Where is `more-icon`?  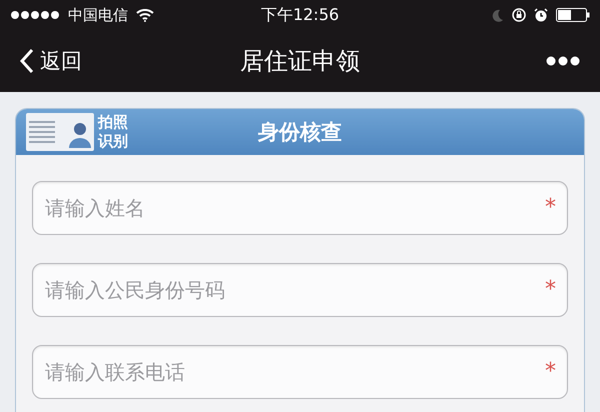
more-icon is located at coordinates (563, 61).